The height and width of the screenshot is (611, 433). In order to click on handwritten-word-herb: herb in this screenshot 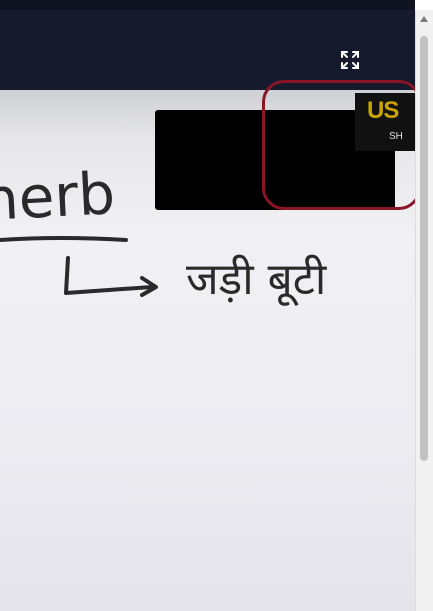, I will do `click(58, 196)`.